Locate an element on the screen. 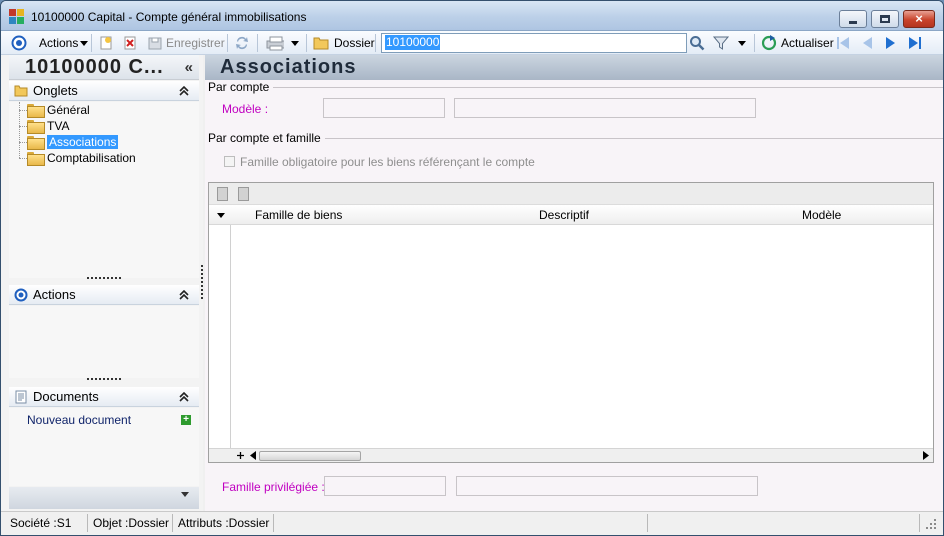 The image size is (944, 536). dossier-label: Dossier is located at coordinates (354, 43).